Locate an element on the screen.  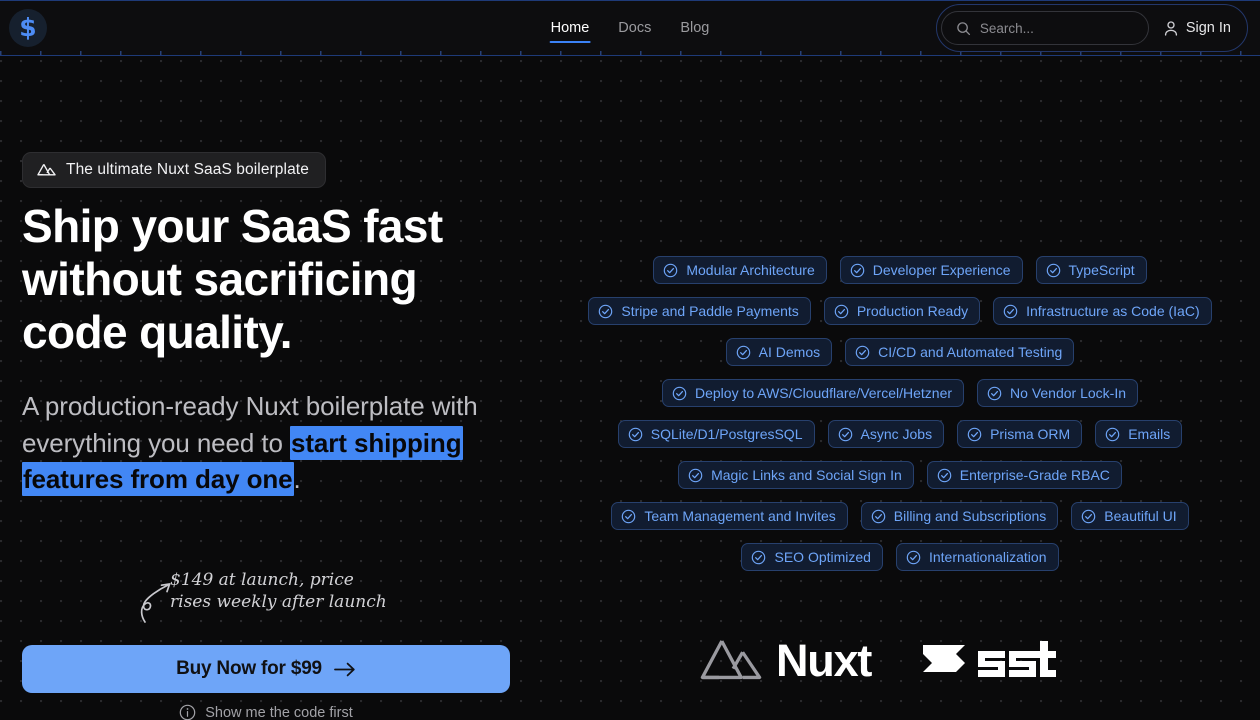
feature-pill-label: Enterprise-Grade RBAC is located at coordinates (1034, 475).